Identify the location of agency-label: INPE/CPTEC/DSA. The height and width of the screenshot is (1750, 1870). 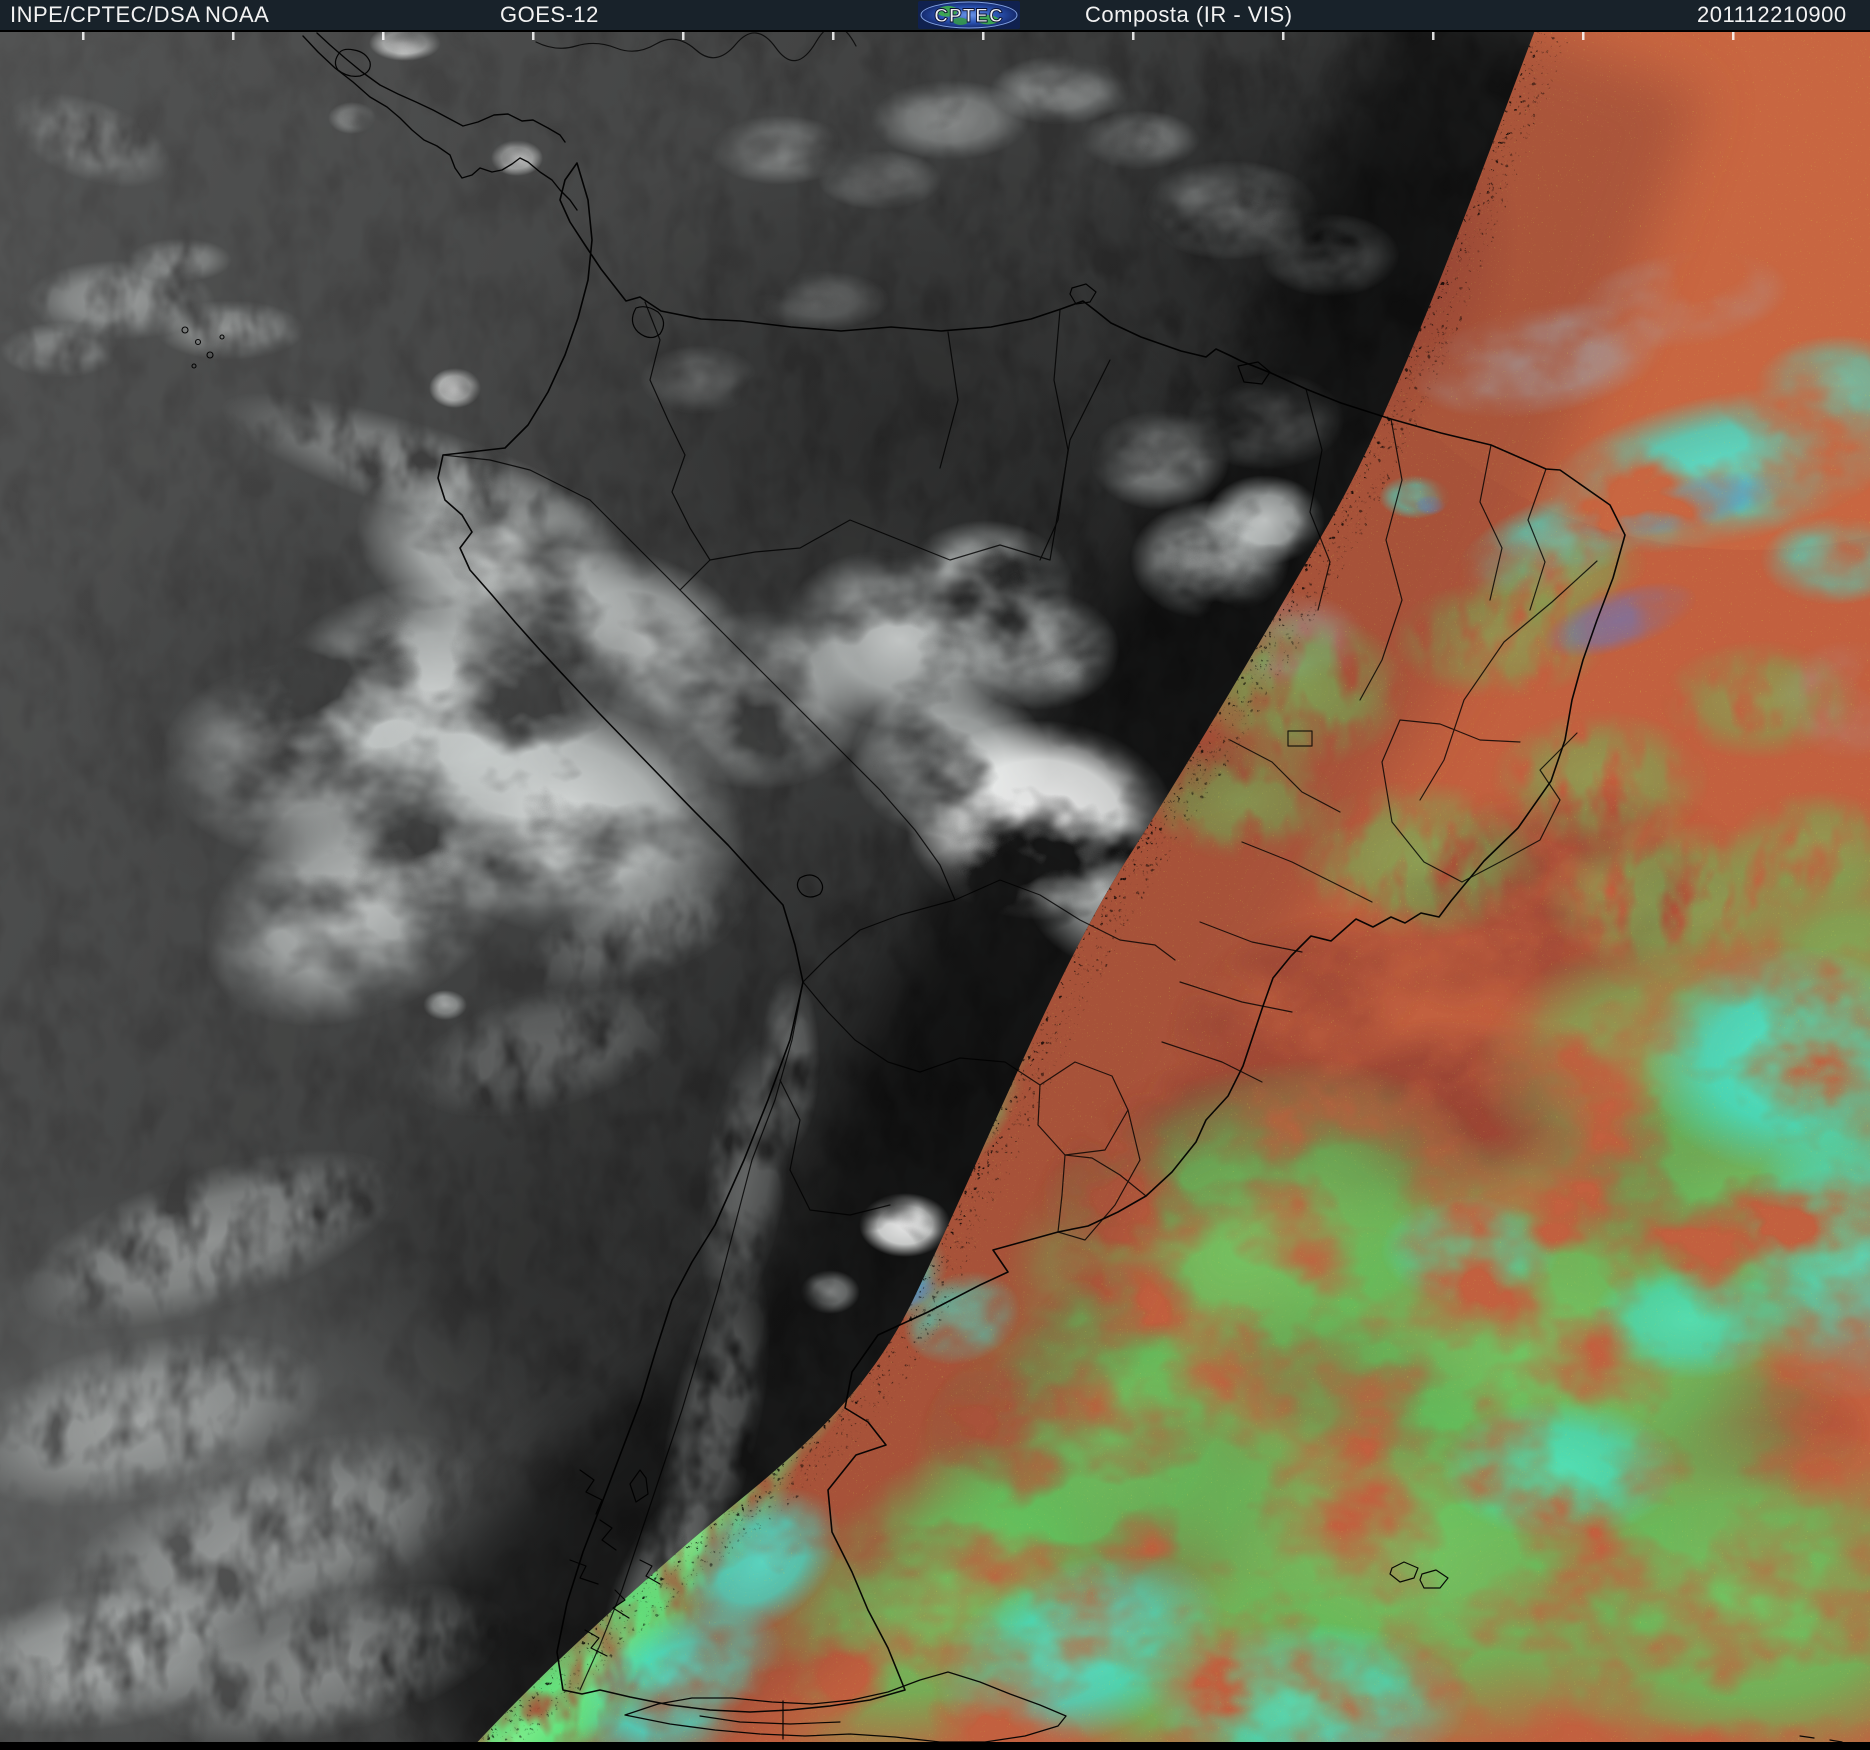
(105, 14).